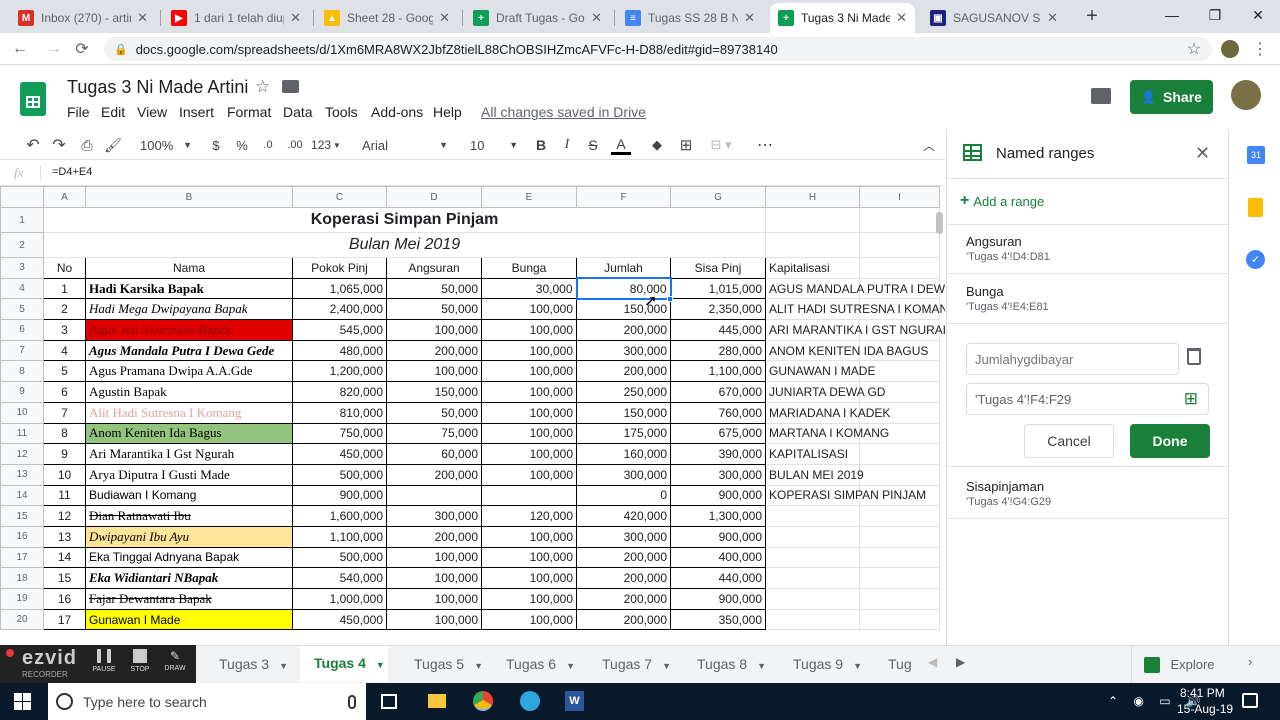  What do you see at coordinates (1008, 248) in the screenshot?
I see `named-range-item: Angsuran 'Tugas 4'!D4:D81` at bounding box center [1008, 248].